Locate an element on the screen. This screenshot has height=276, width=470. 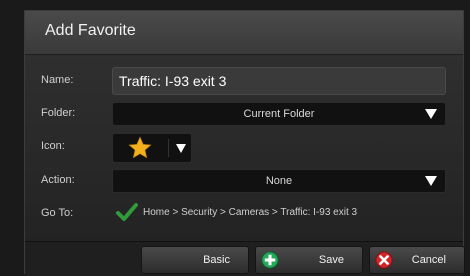
name-row: Name: Traffic: I-93 exit 3 is located at coordinates (244, 81).